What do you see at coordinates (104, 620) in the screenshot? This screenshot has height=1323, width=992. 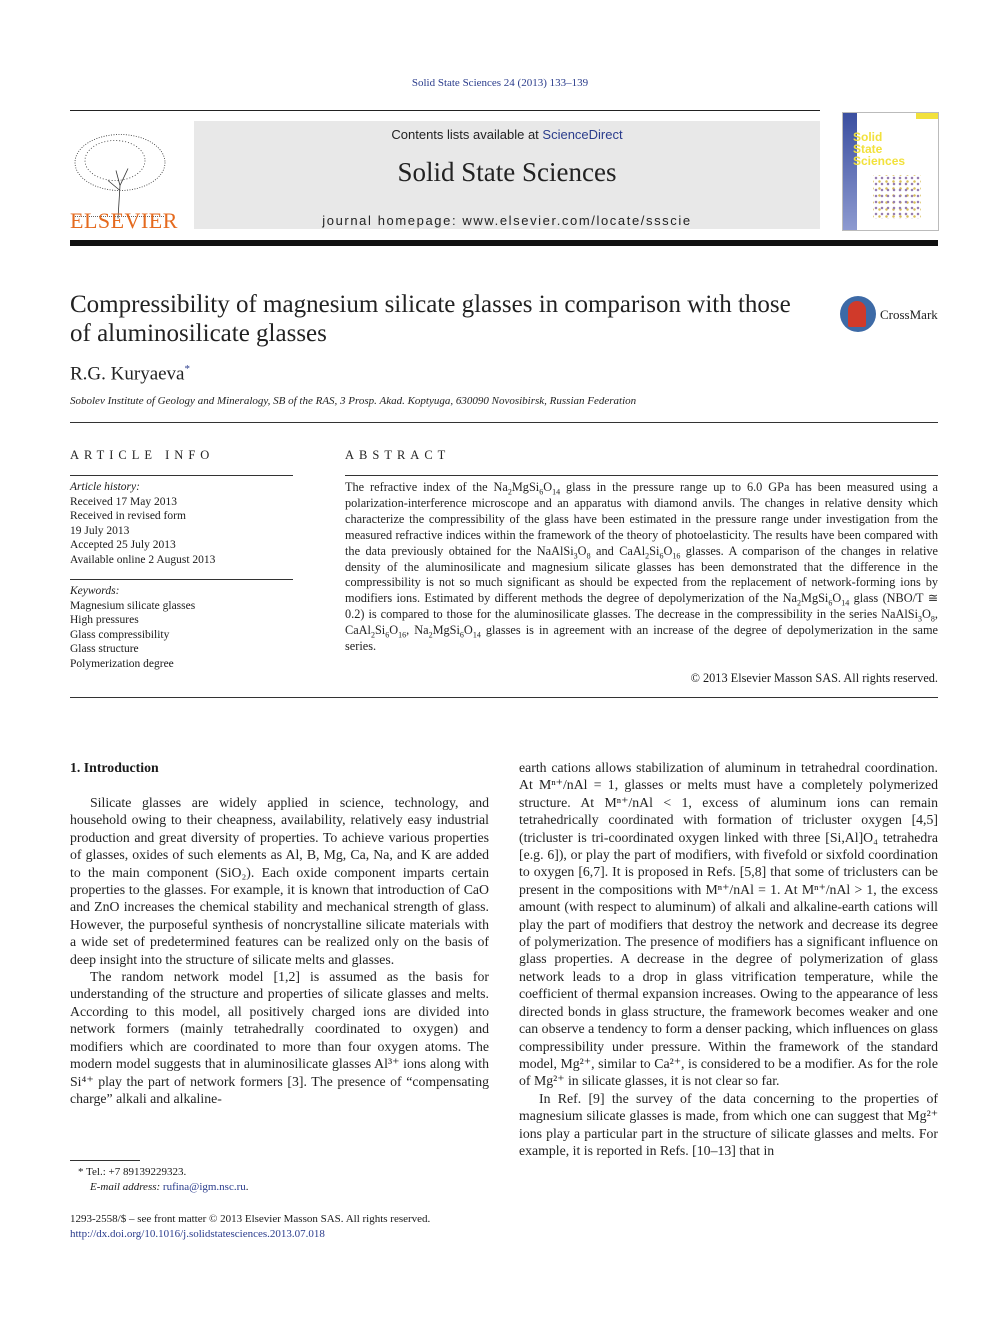 I see `keyword: High pressures` at bounding box center [104, 620].